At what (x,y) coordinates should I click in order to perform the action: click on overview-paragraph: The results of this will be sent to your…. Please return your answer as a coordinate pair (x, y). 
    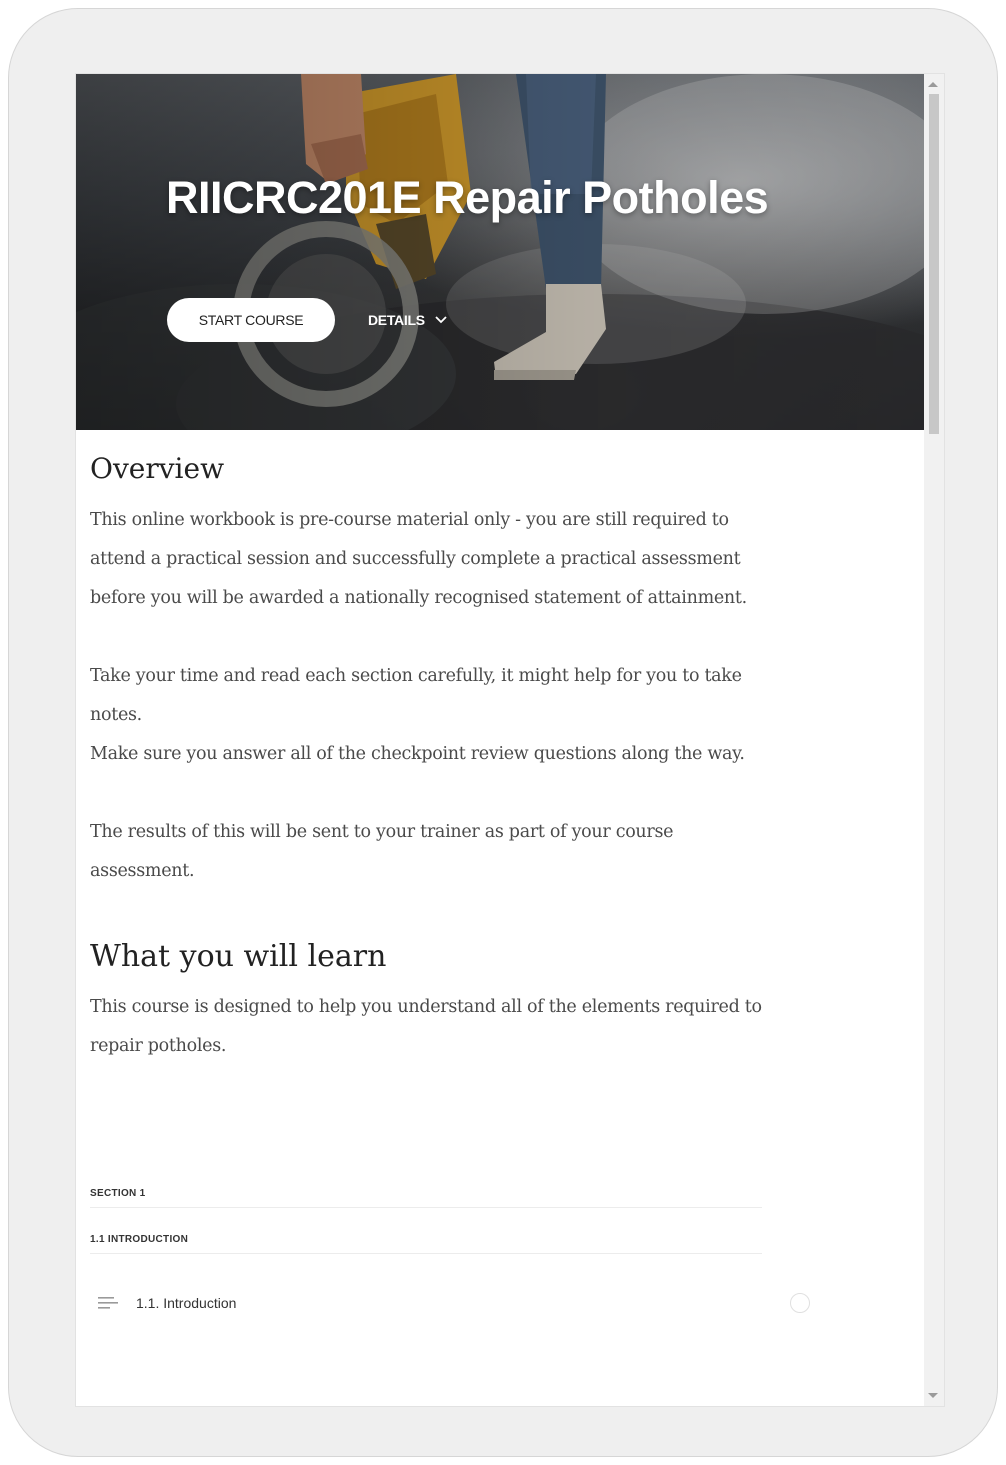
    Looking at the image, I should click on (382, 851).